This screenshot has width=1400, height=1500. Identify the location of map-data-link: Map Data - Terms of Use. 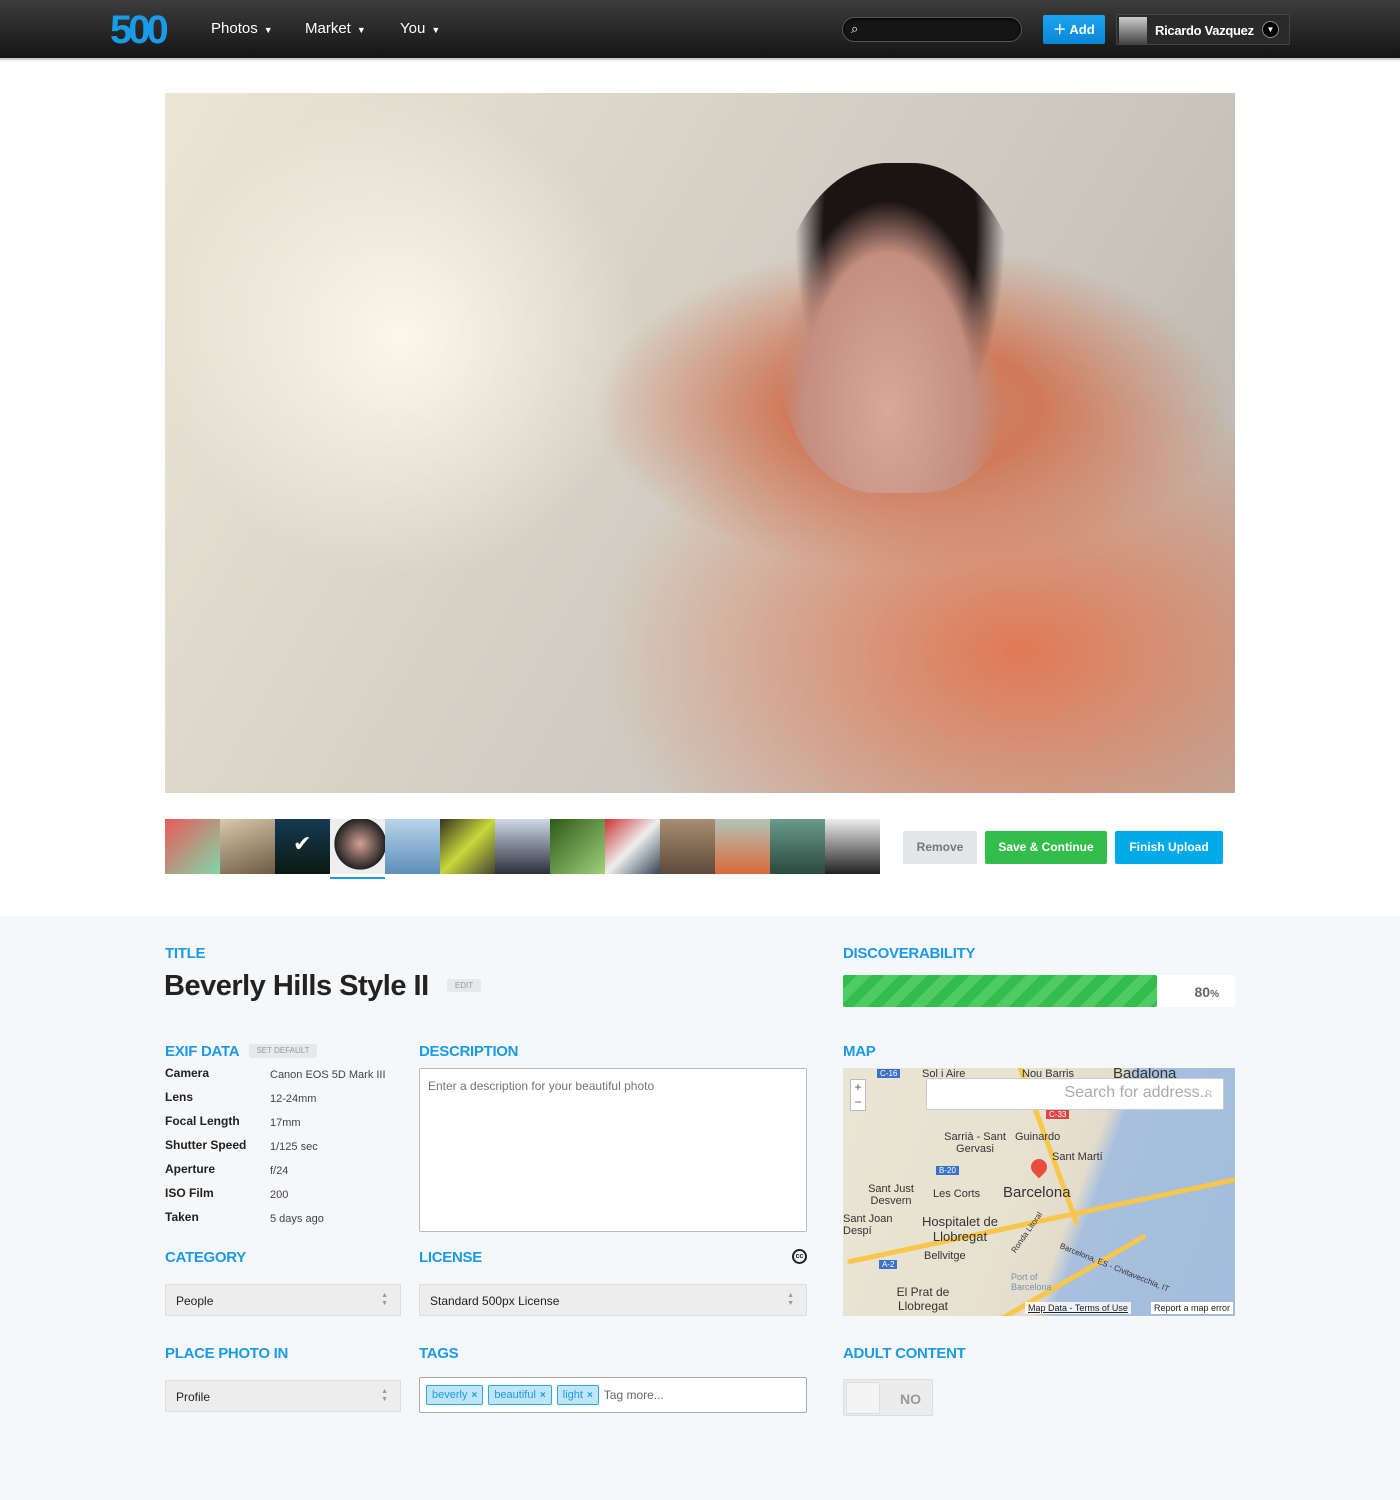
(1078, 1308).